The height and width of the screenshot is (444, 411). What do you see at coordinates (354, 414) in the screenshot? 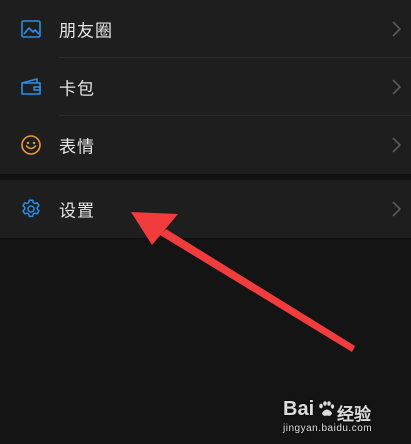
I see `watermark-brand-suffix: 经验` at bounding box center [354, 414].